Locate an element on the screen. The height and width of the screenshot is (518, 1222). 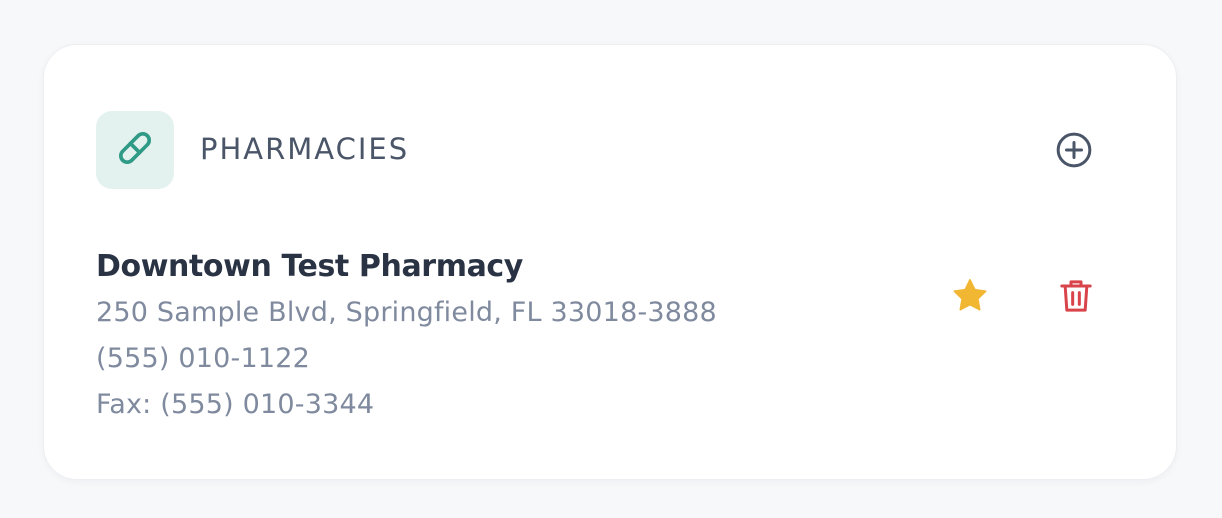
pharmacy-icon-badge is located at coordinates (135, 150).